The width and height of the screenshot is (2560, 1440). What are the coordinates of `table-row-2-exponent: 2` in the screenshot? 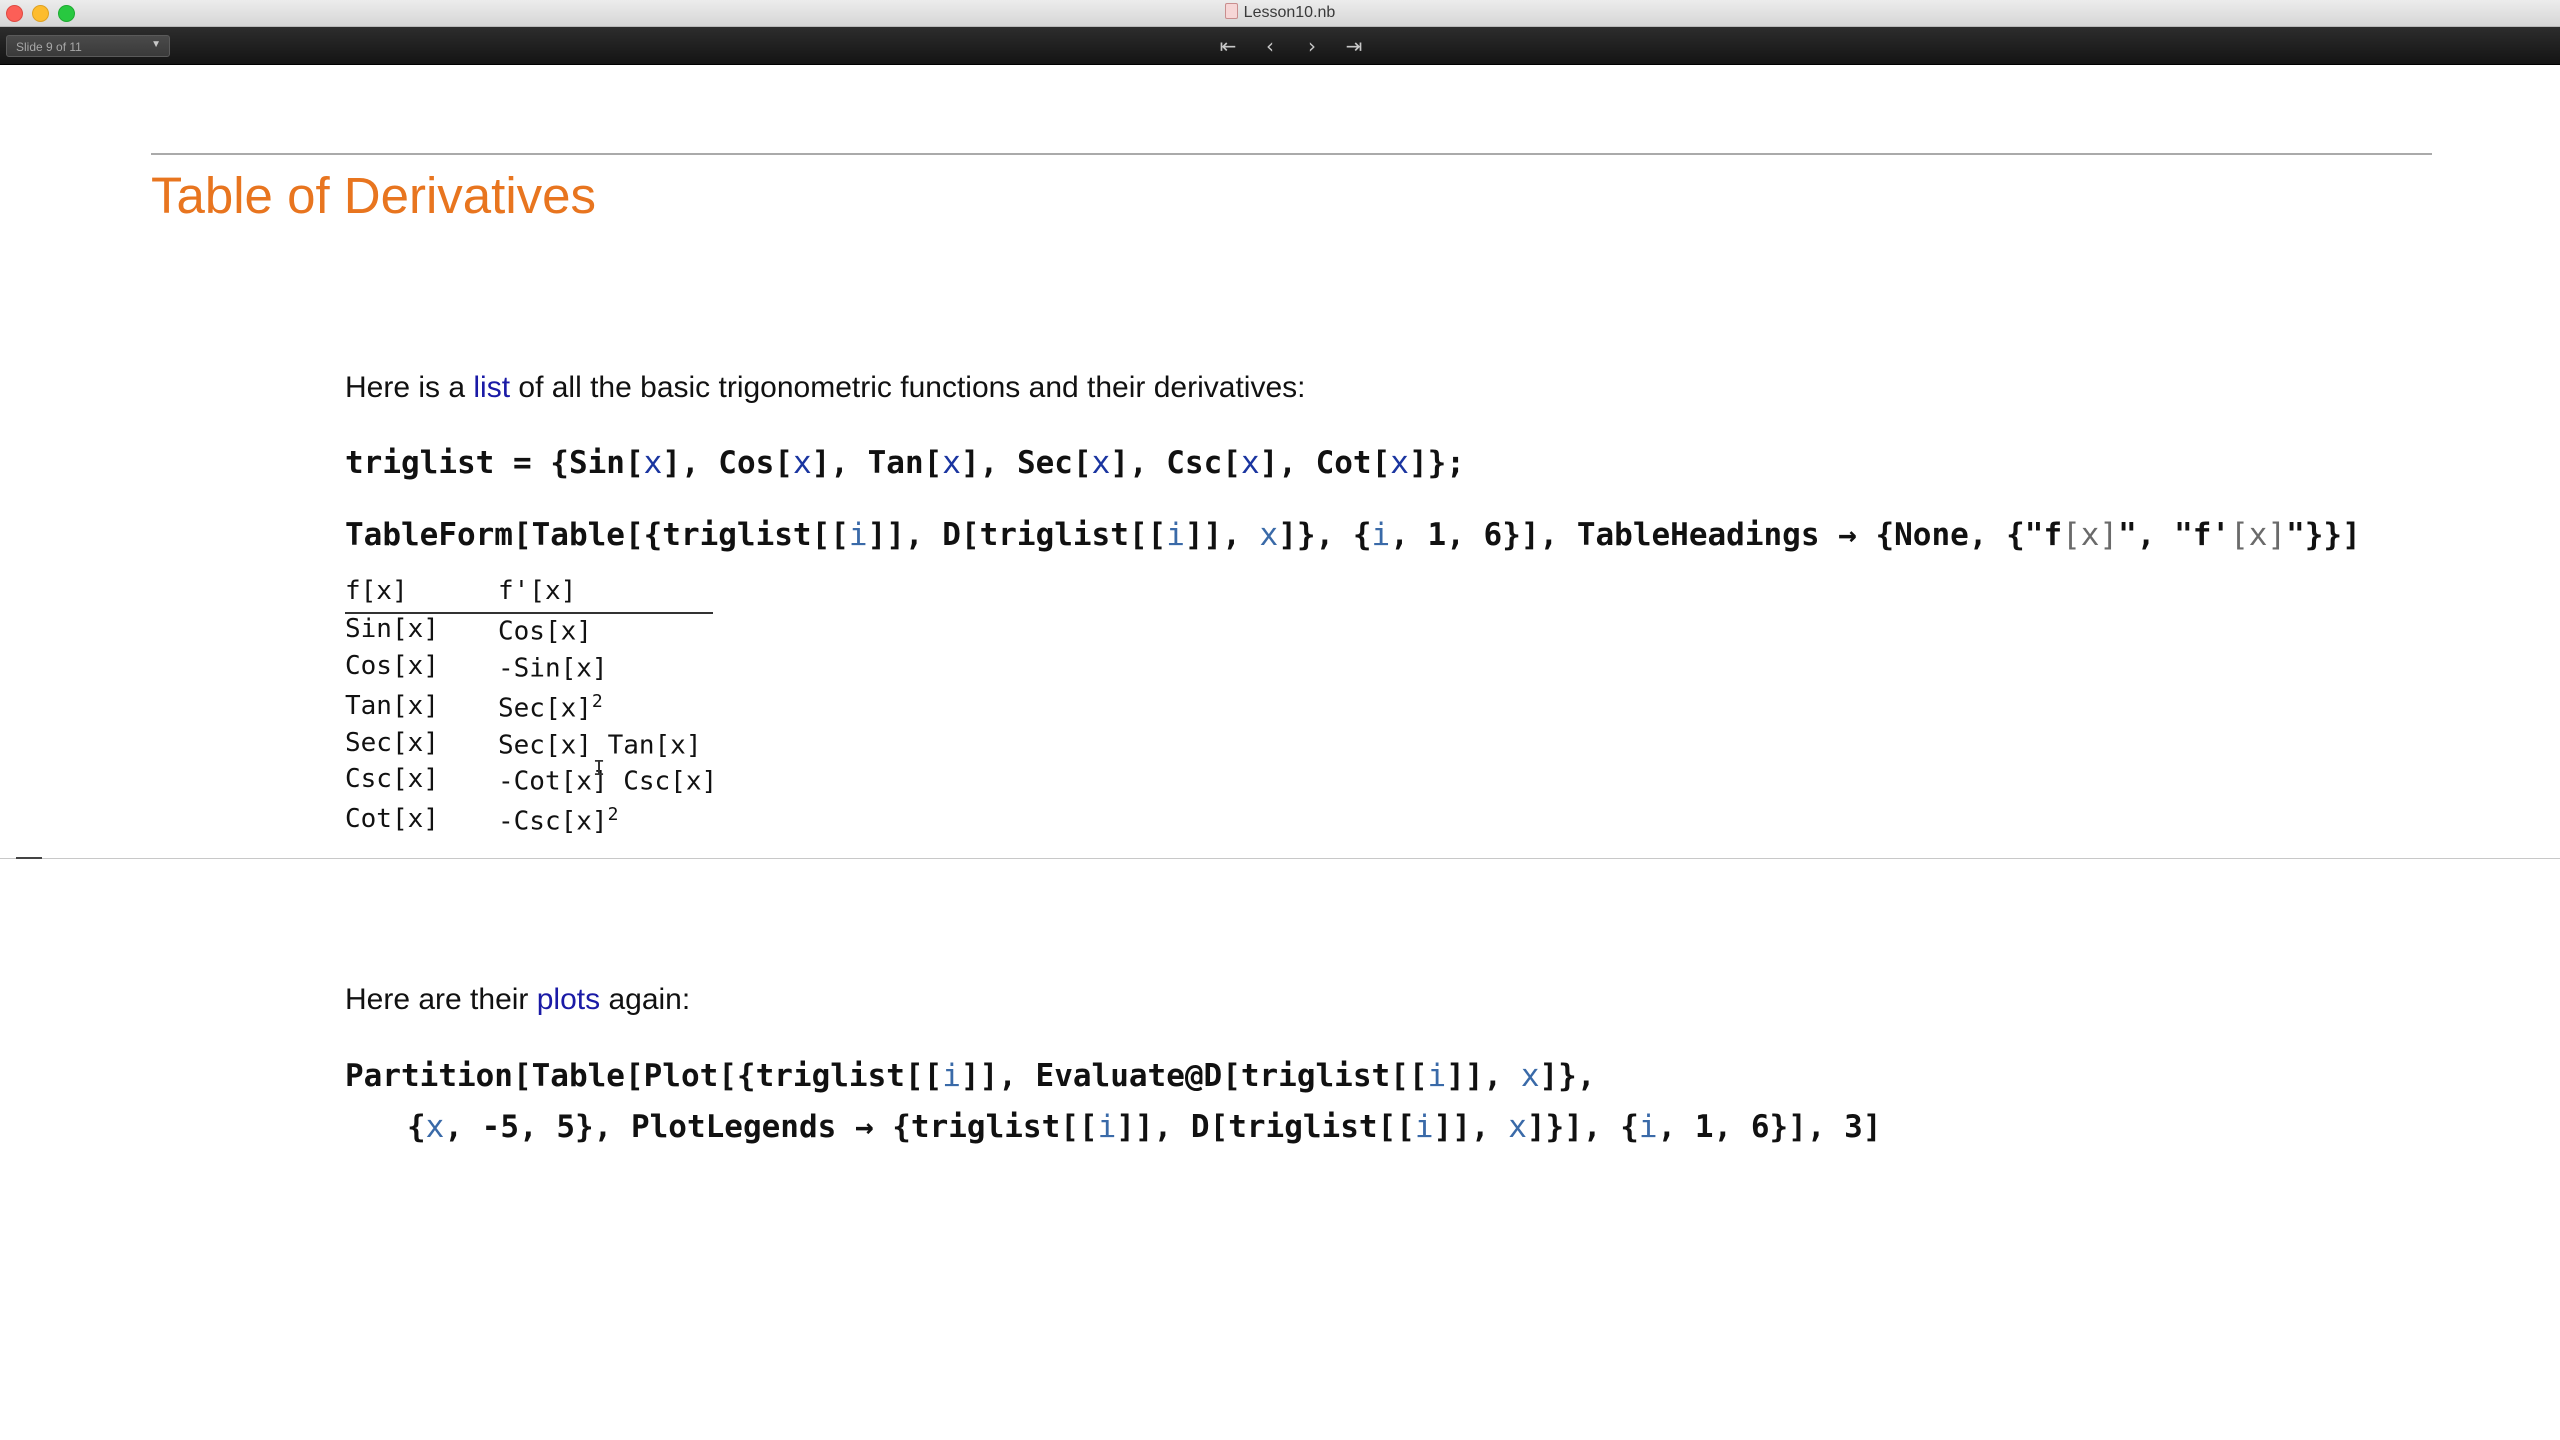 It's located at (597, 701).